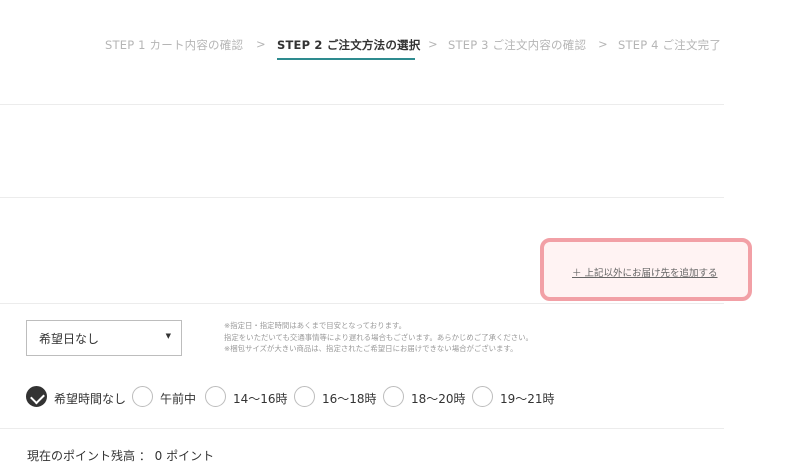  Describe the element at coordinates (349, 45) in the screenshot. I see `step-2: STEP 2 ご注文方法の選択` at that location.